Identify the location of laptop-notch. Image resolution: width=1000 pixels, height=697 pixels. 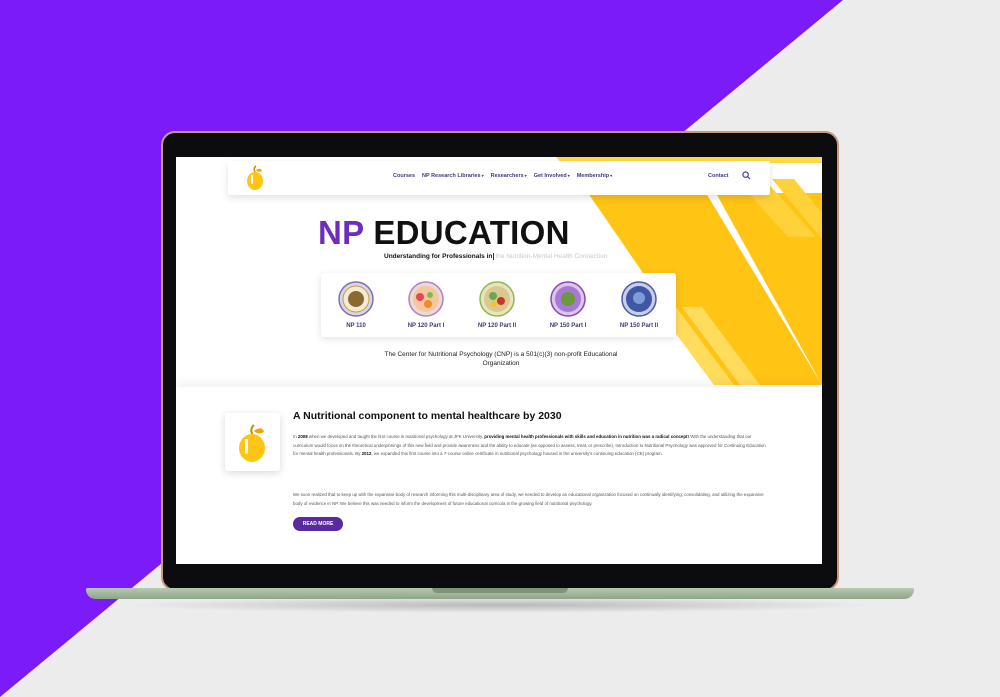
(500, 590).